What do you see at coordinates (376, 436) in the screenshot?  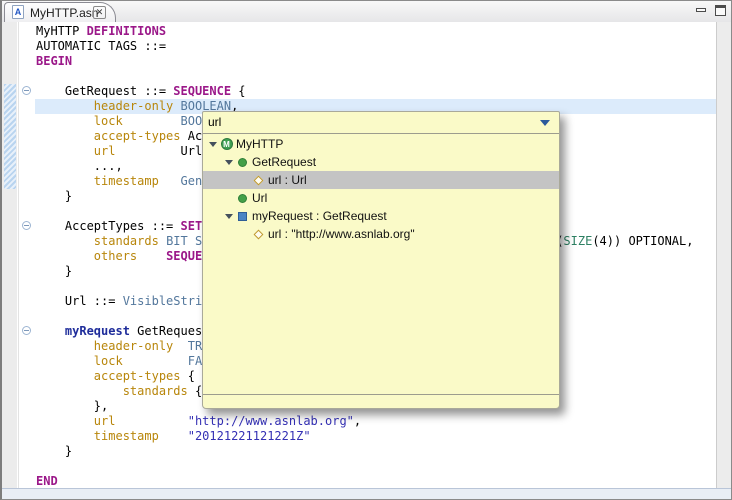 I see `code-line: timestamp "20121221121221Z"` at bounding box center [376, 436].